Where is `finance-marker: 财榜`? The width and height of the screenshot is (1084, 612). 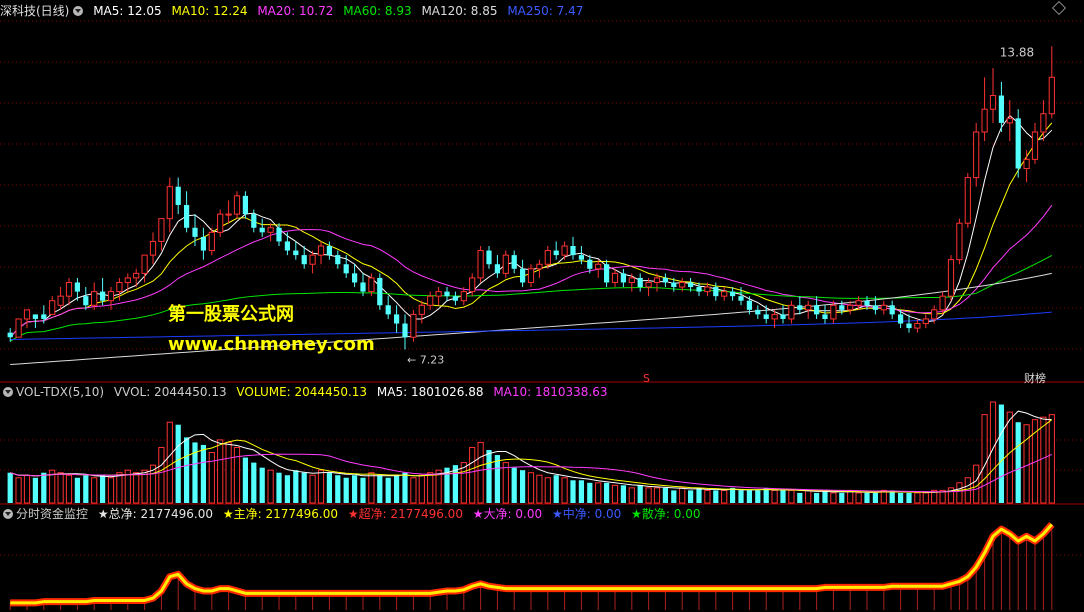
finance-marker: 财榜 is located at coordinates (1035, 378).